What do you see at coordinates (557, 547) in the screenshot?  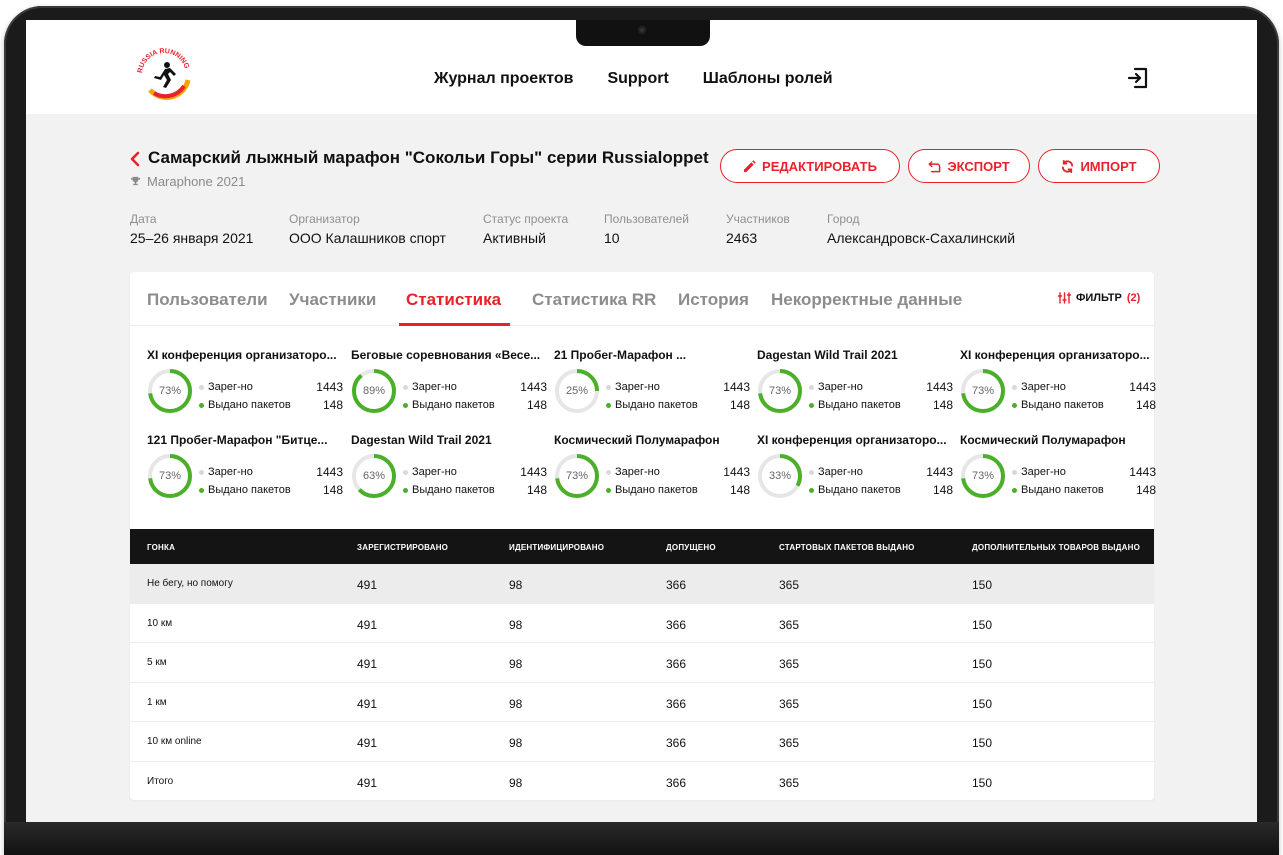 I see `th-identified: ИДЕНТИФИЦИРОВАНО` at bounding box center [557, 547].